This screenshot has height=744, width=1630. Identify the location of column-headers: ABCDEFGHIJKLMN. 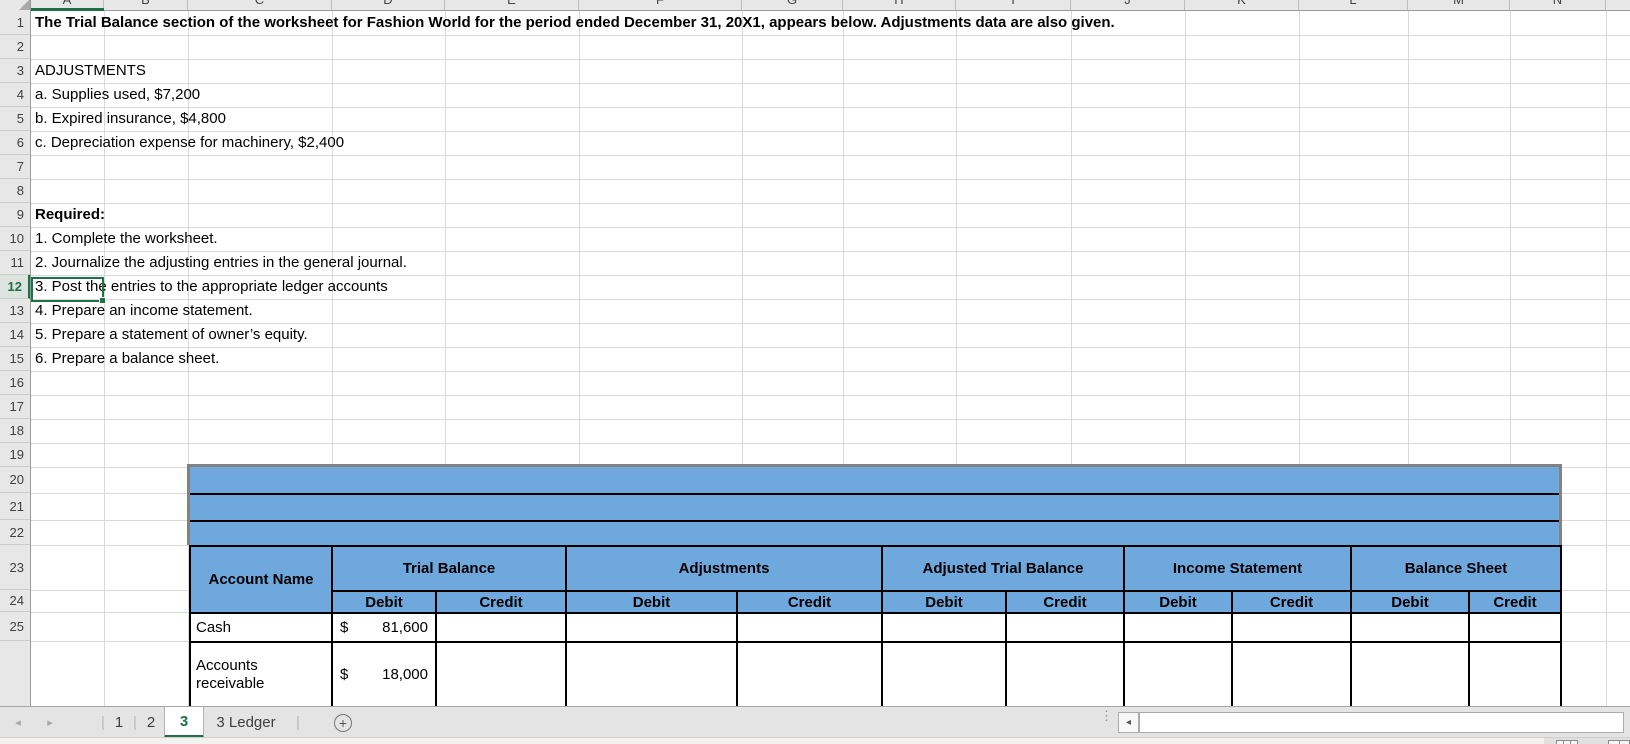
(815, 5).